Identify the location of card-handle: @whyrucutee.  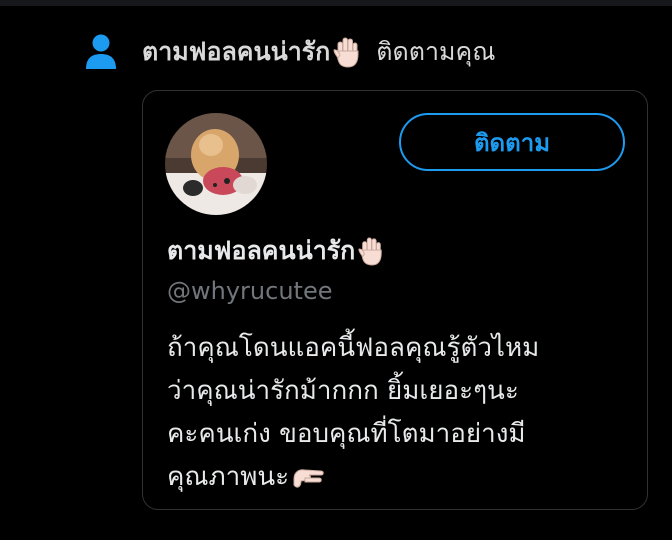
(249, 291).